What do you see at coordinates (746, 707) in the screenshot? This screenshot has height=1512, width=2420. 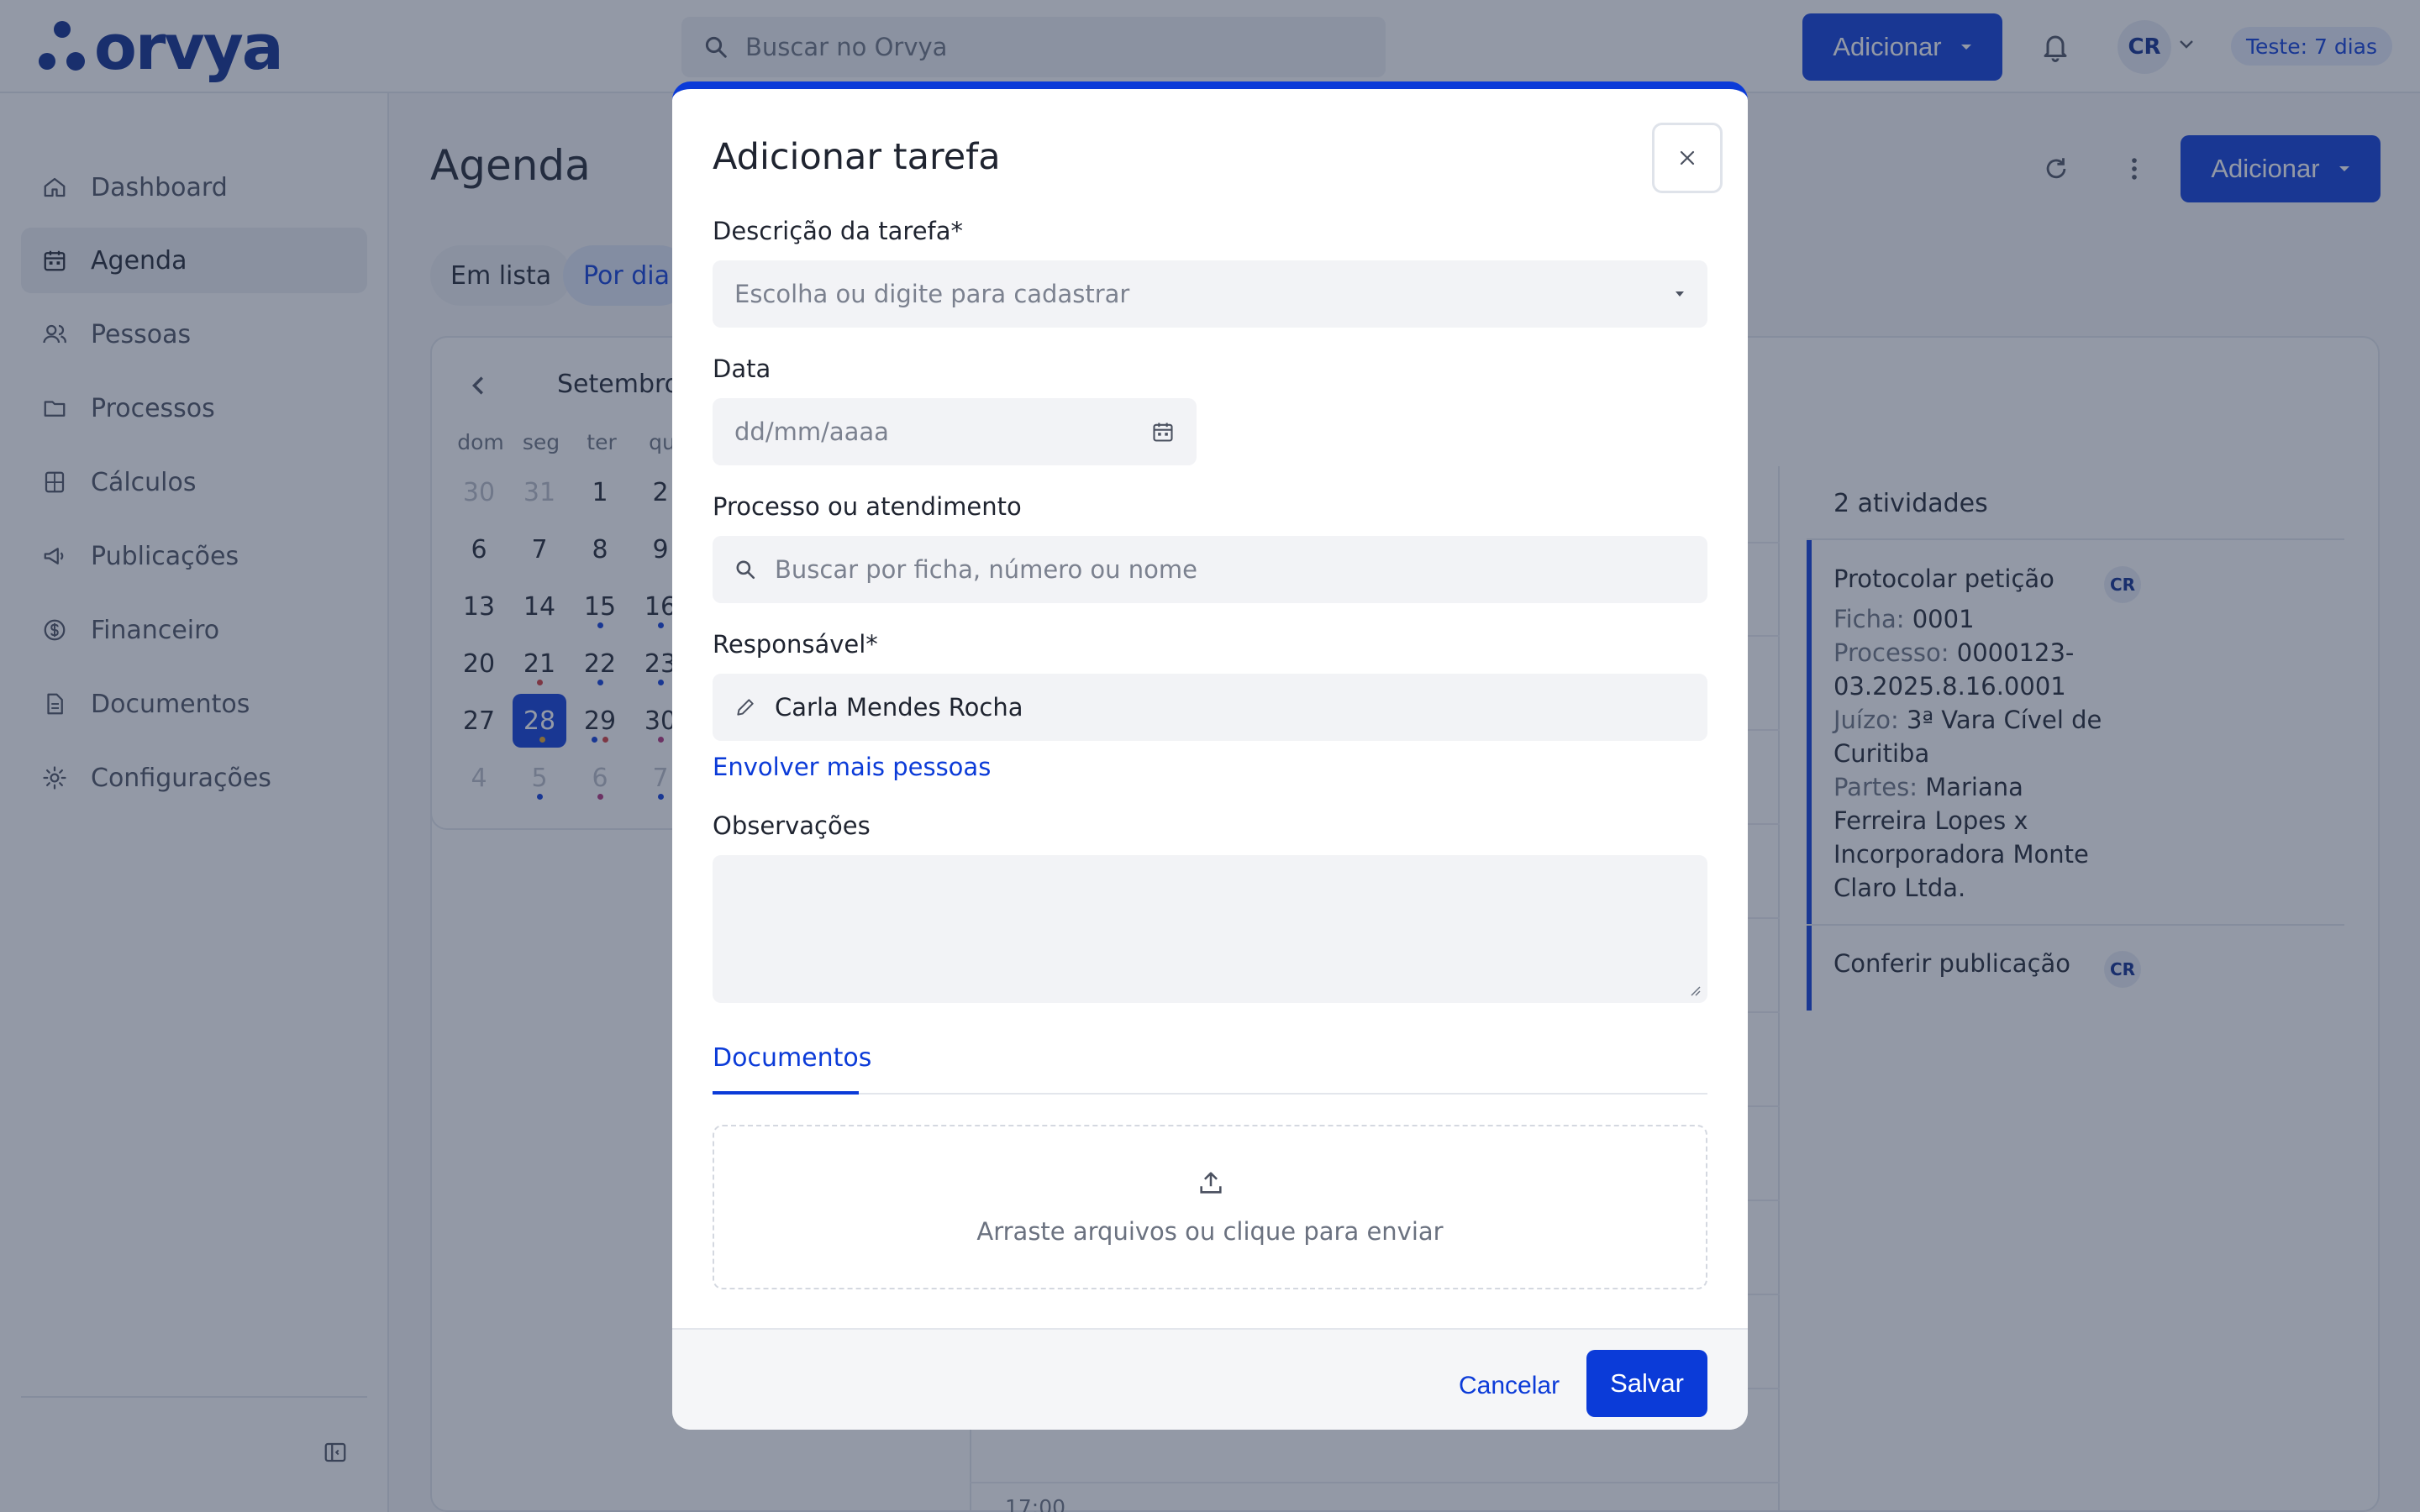 I see `pencil-icon` at bounding box center [746, 707].